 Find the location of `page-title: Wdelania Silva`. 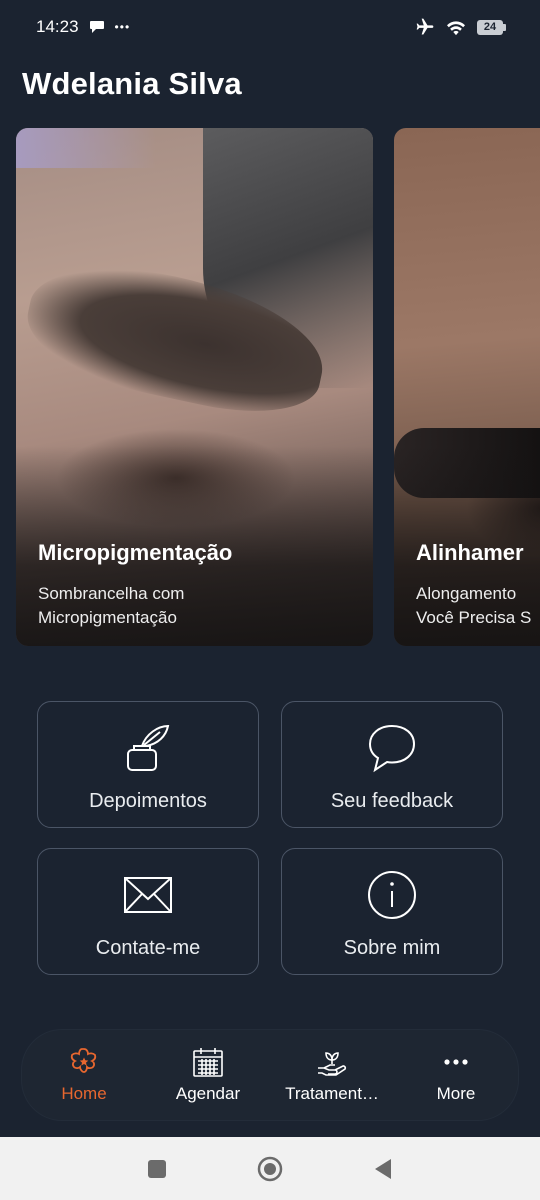

page-title: Wdelania Silva is located at coordinates (132, 83).